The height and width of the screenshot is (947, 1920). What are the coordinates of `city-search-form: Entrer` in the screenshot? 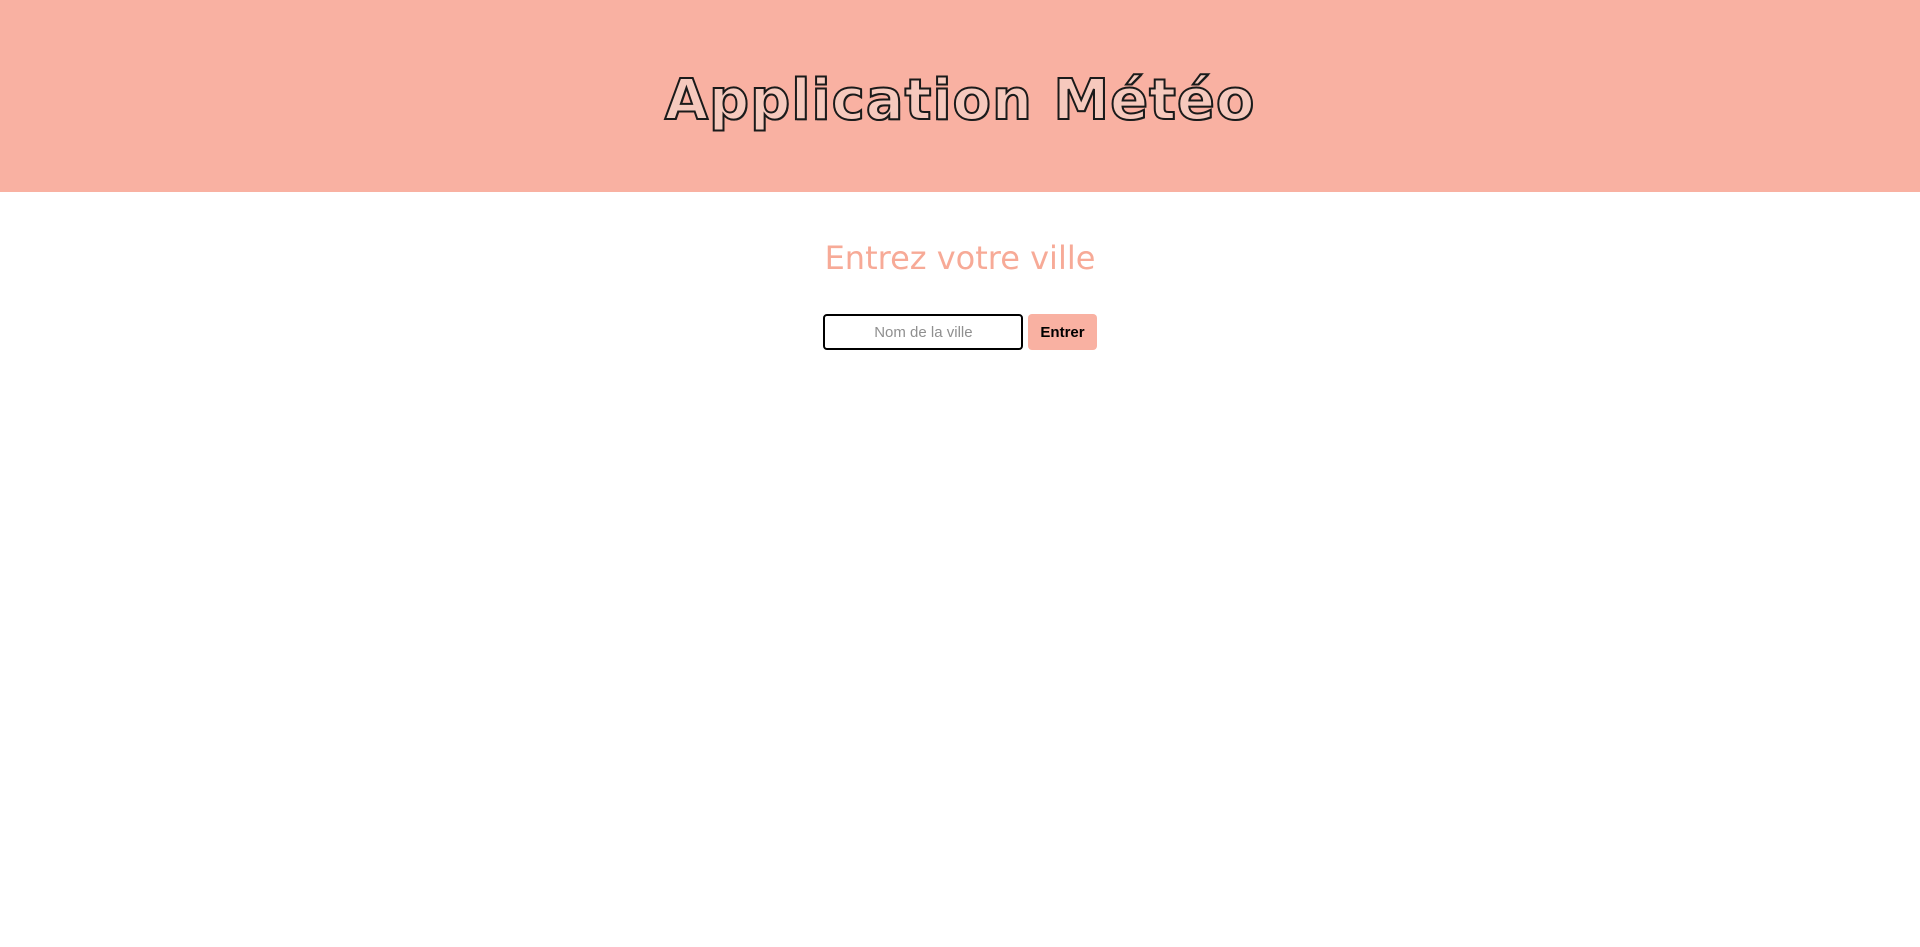 It's located at (960, 332).